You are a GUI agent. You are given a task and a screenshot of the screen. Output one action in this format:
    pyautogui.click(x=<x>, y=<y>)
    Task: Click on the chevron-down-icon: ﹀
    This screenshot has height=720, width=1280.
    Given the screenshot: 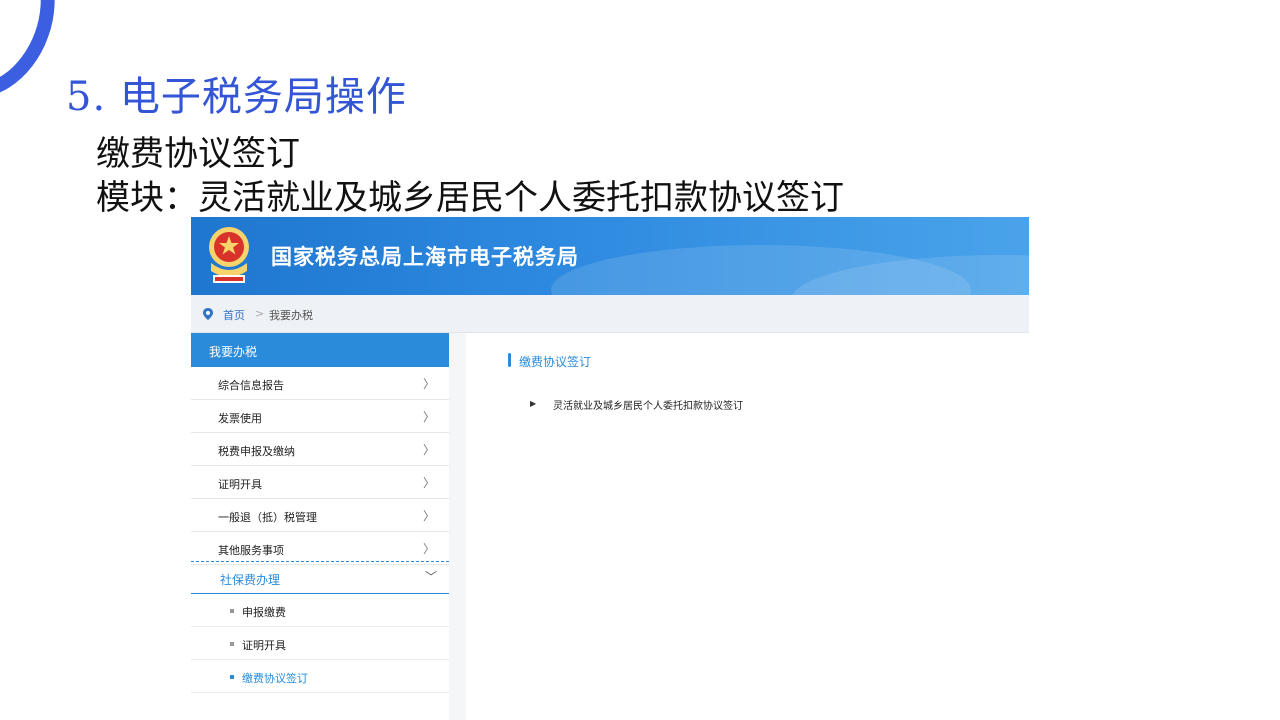 What is the action you would take?
    pyautogui.click(x=430, y=577)
    